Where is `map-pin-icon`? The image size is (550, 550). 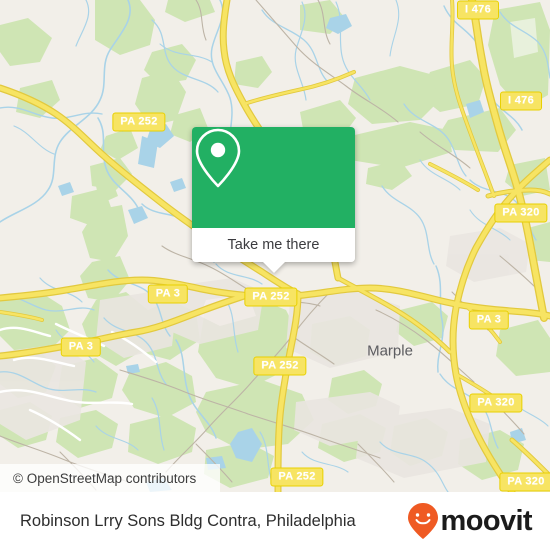 map-pin-icon is located at coordinates (218, 158).